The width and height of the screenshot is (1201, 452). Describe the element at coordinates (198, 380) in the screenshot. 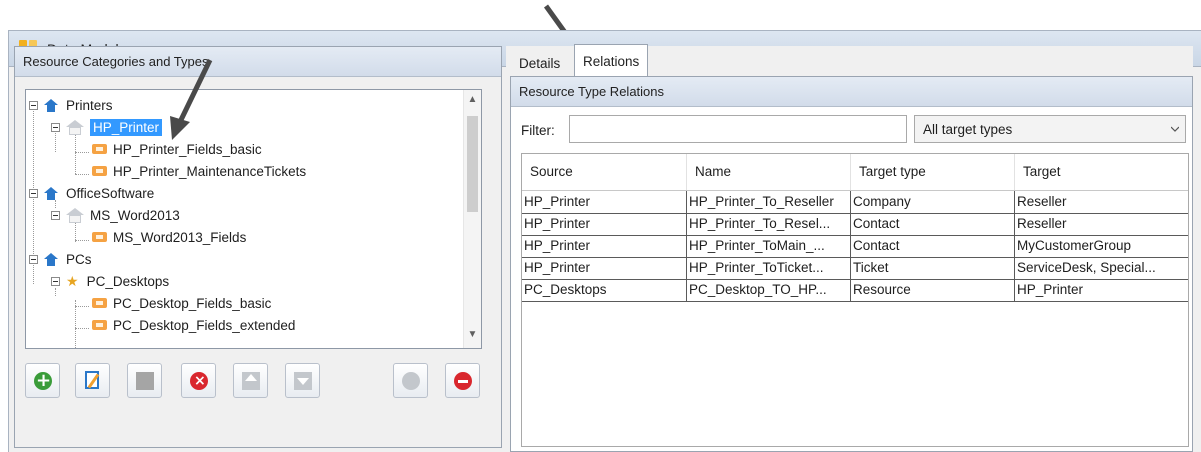

I see `delete-button: ×` at that location.